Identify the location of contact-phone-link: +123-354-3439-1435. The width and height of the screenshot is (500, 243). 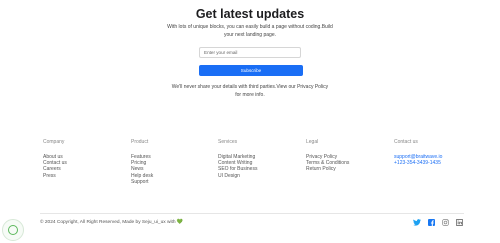
(417, 163).